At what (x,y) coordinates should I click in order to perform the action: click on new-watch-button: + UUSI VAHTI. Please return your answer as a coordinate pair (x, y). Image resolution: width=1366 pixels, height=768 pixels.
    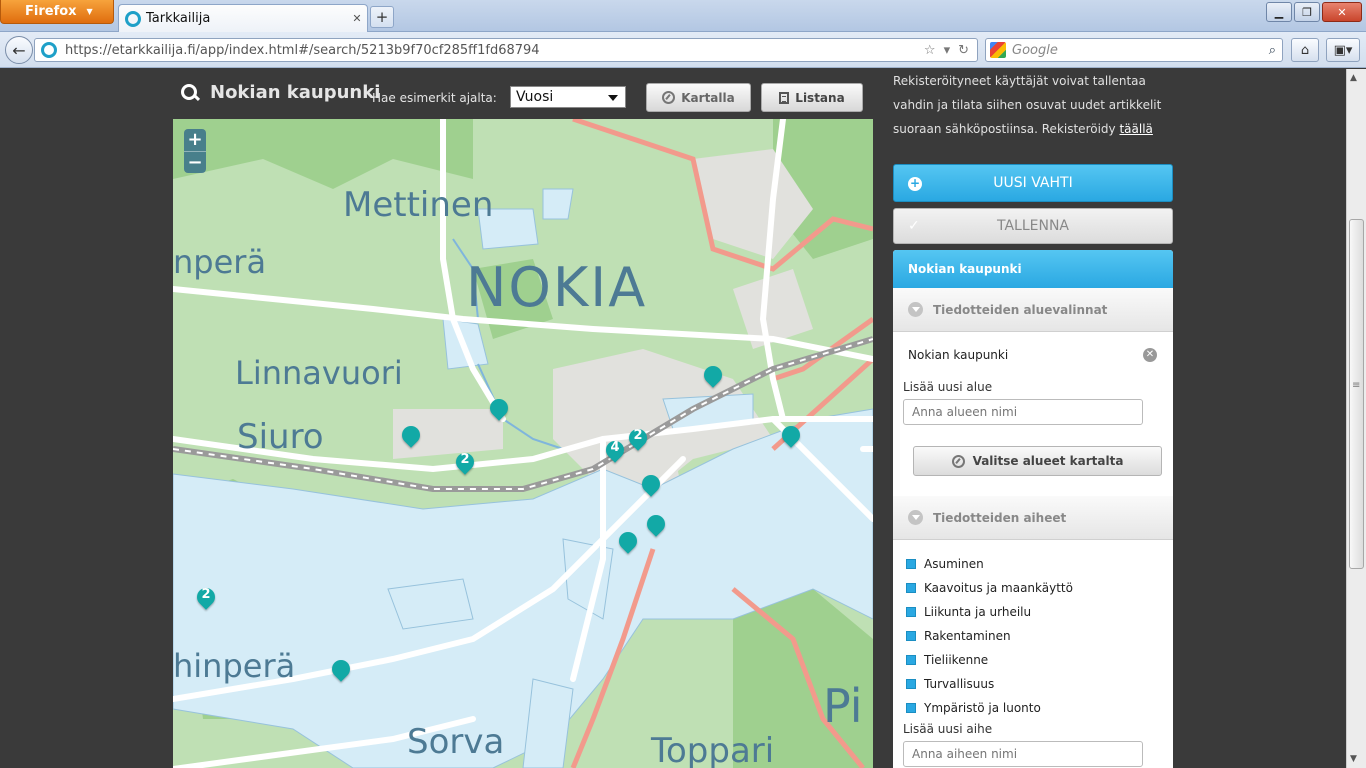
    Looking at the image, I should click on (1033, 183).